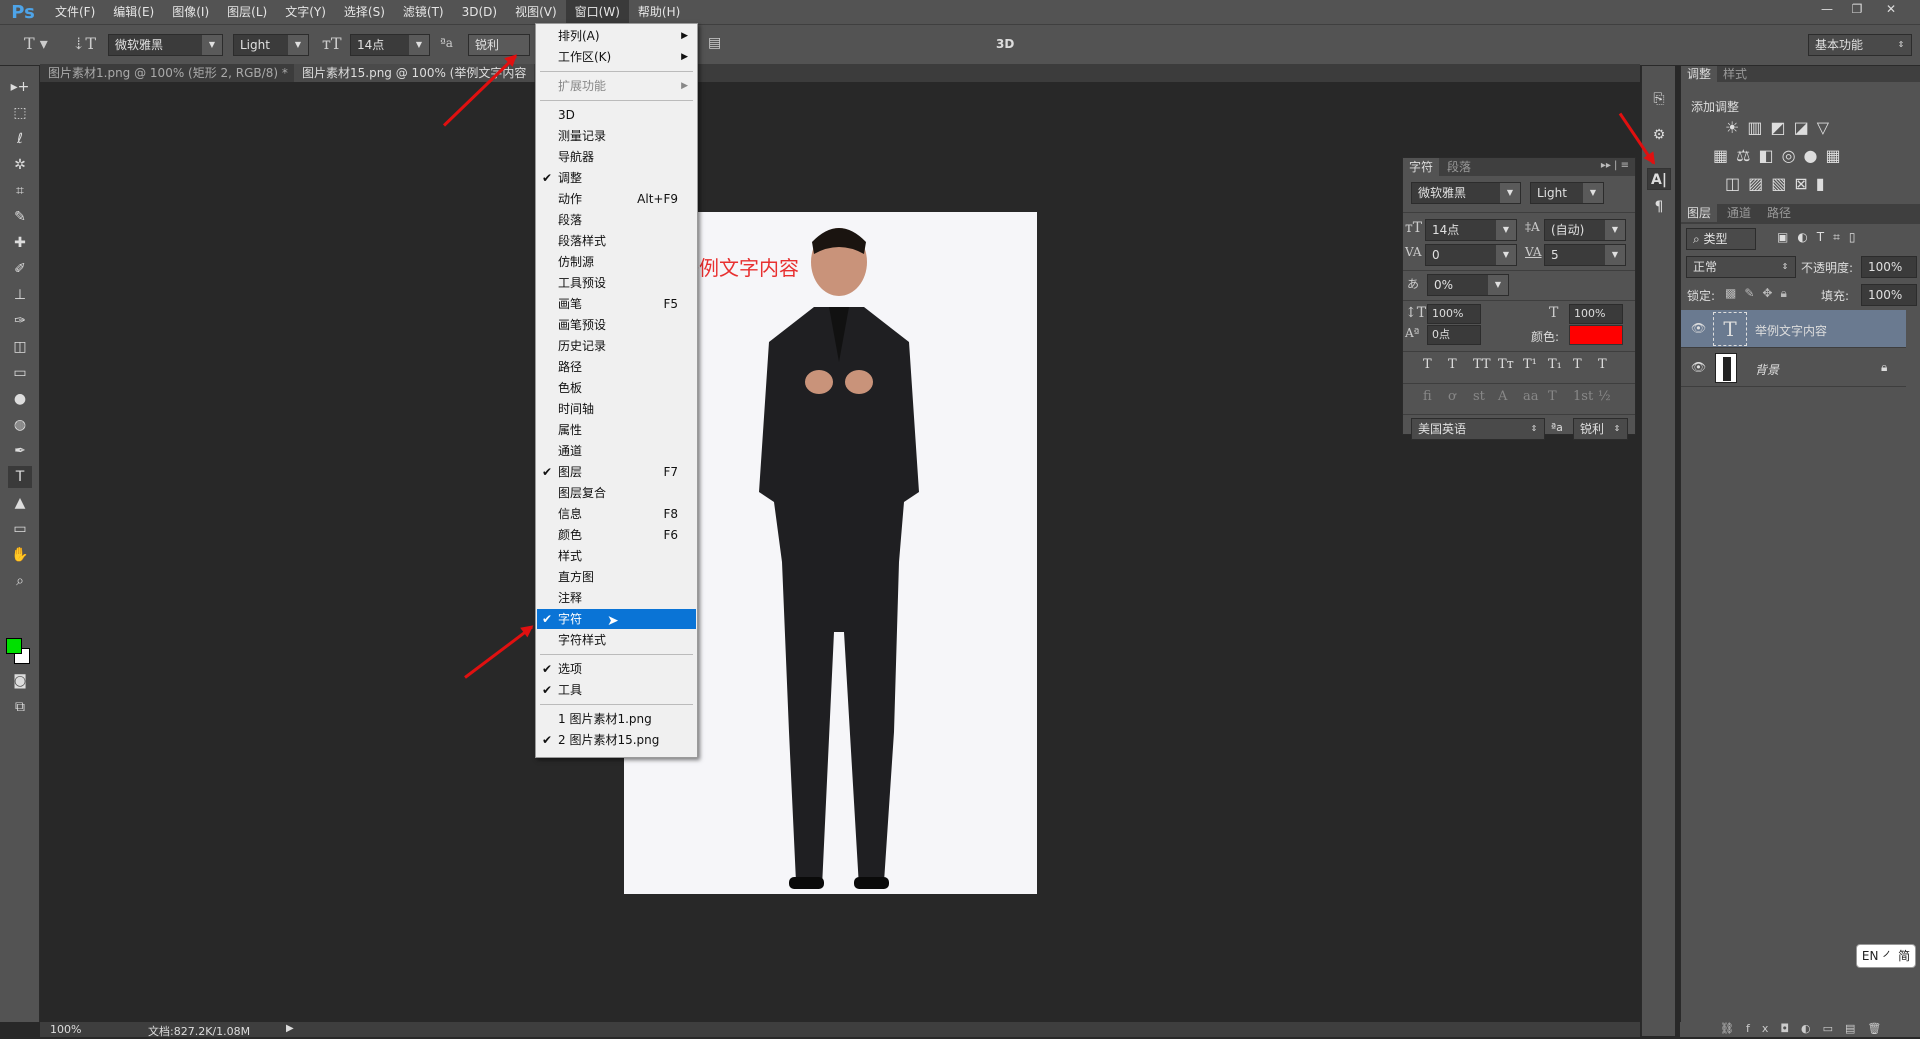  Describe the element at coordinates (36, 43) in the screenshot. I see `type-tool-icon: T ▾` at that location.